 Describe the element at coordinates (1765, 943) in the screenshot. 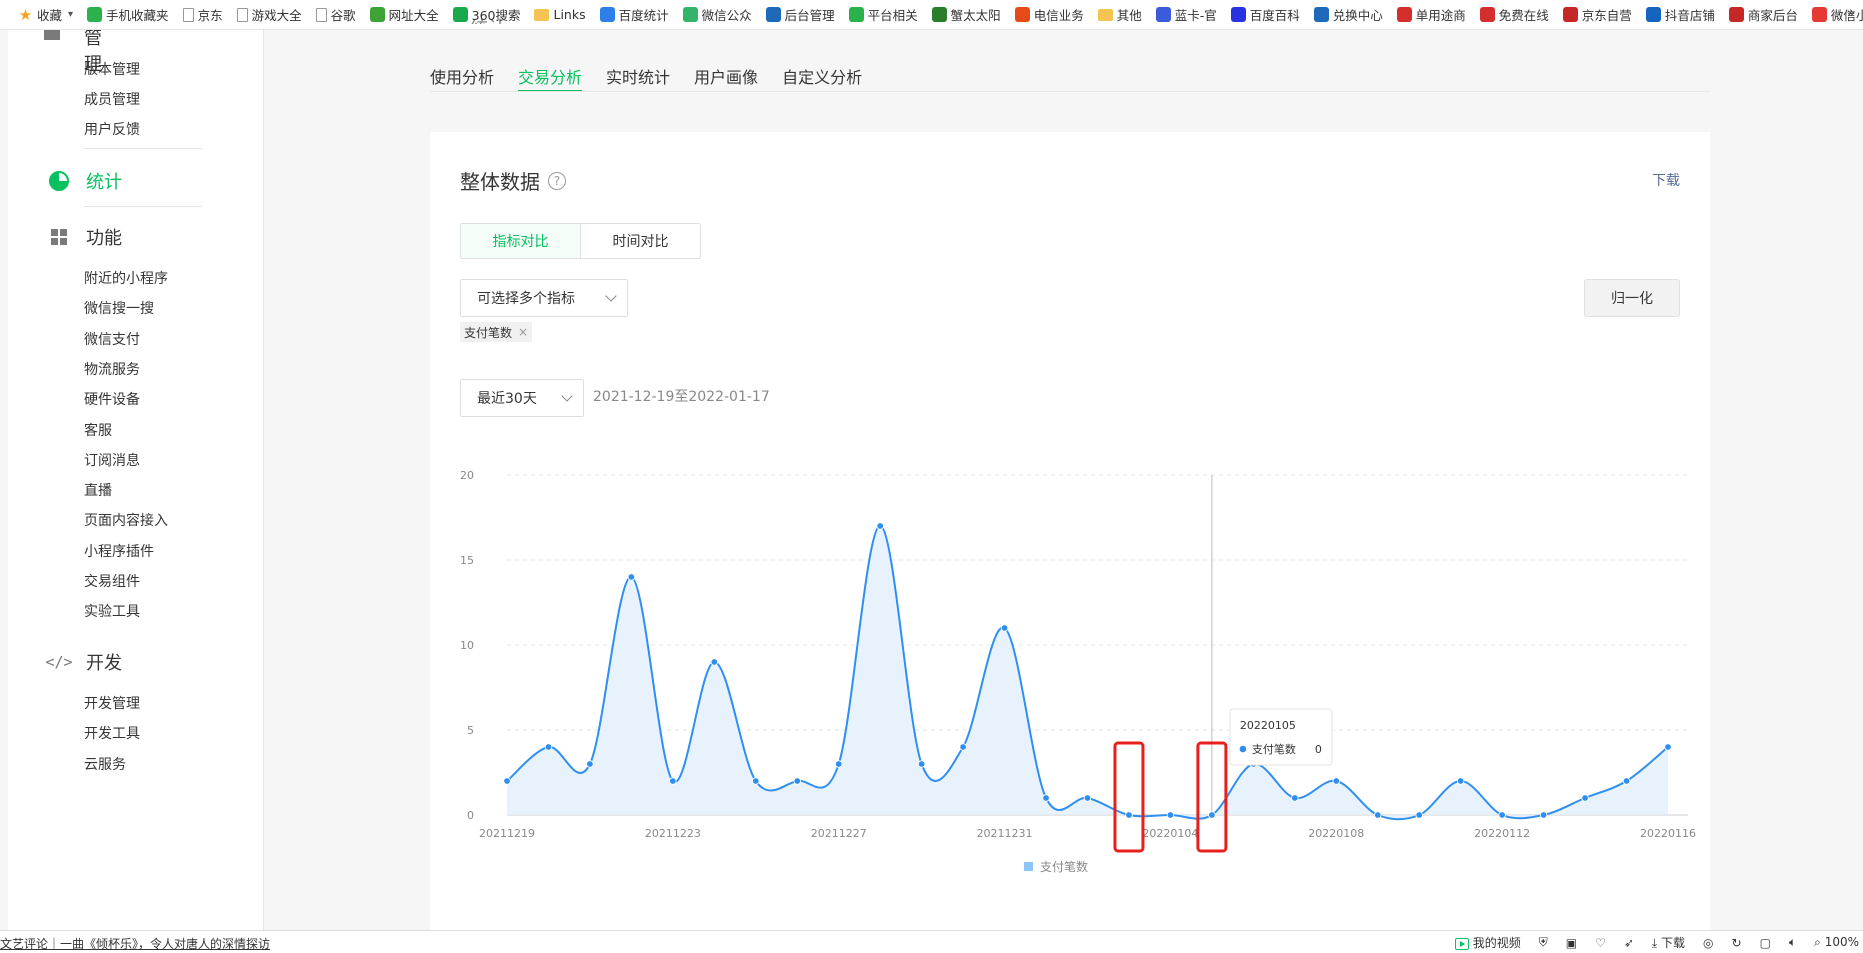

I see `window-icon: ▢` at that location.